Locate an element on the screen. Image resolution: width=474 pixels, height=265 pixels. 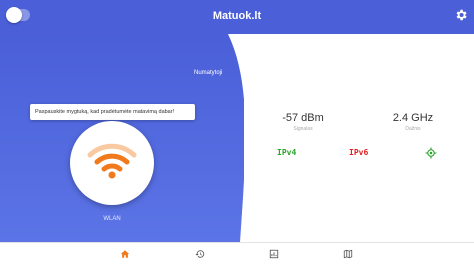
app-title: Matuok.lt is located at coordinates (237, 16).